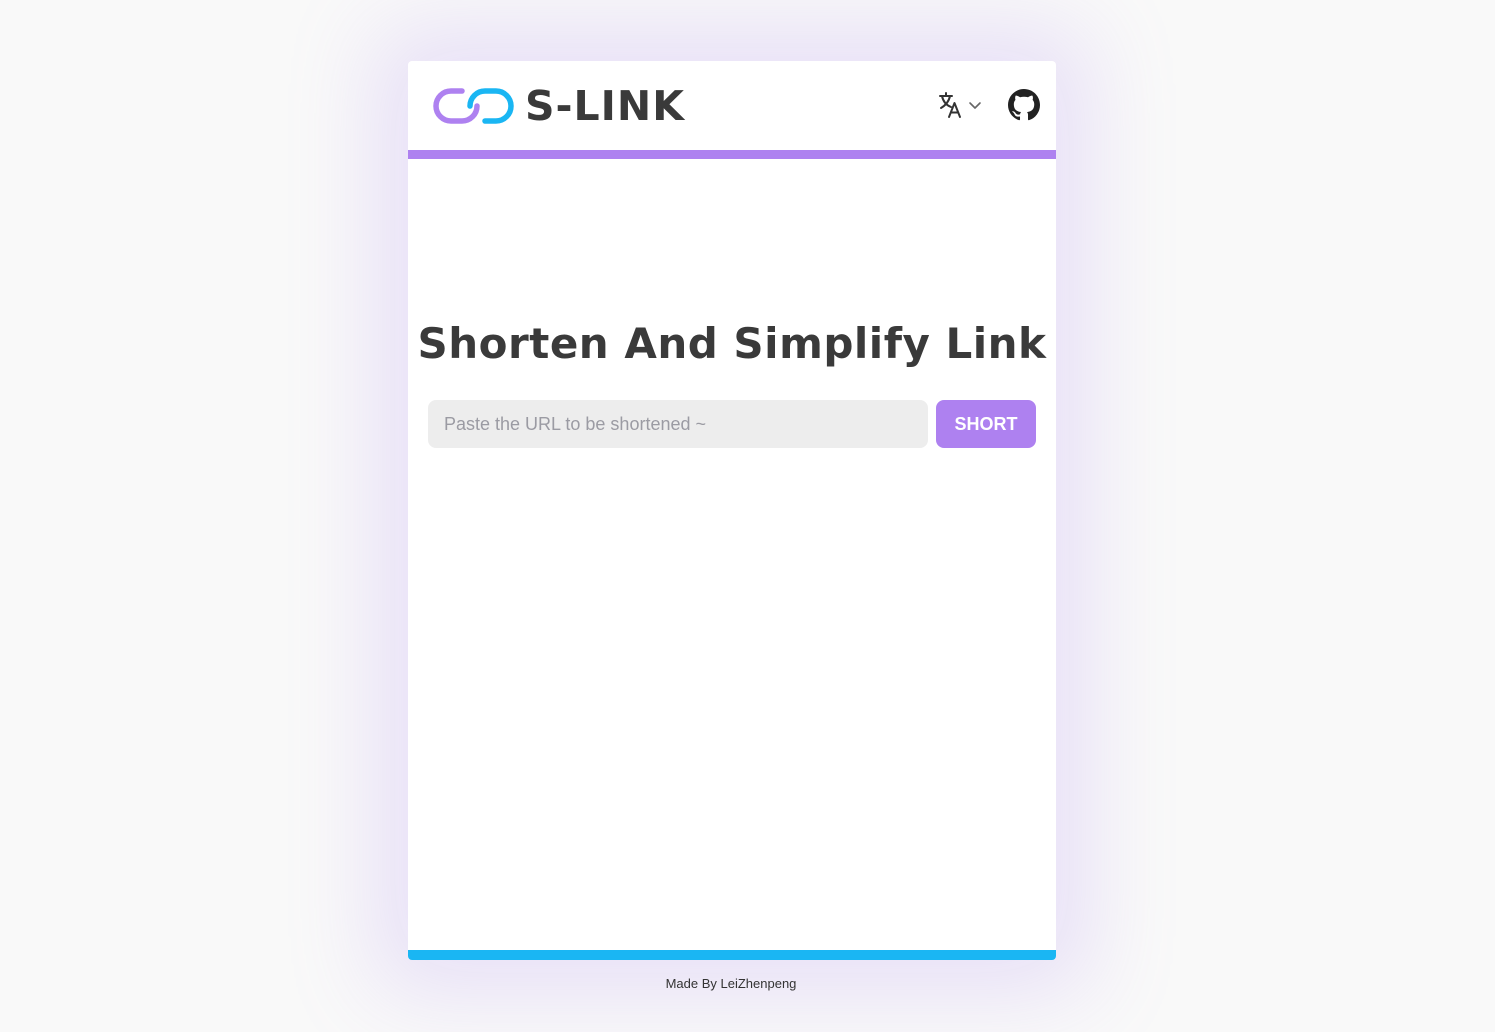 Image resolution: width=1495 pixels, height=1032 pixels. I want to click on chevron-down-icon, so click(975, 105).